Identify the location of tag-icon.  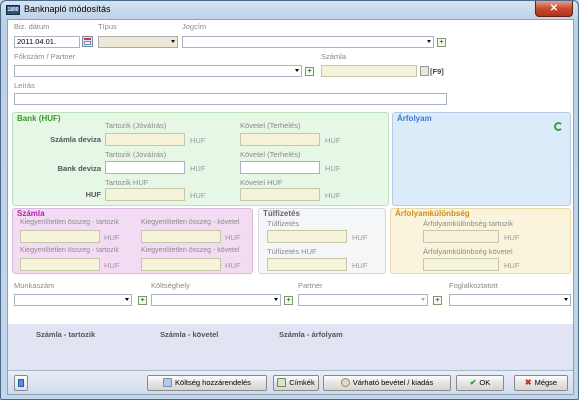
(282, 382).